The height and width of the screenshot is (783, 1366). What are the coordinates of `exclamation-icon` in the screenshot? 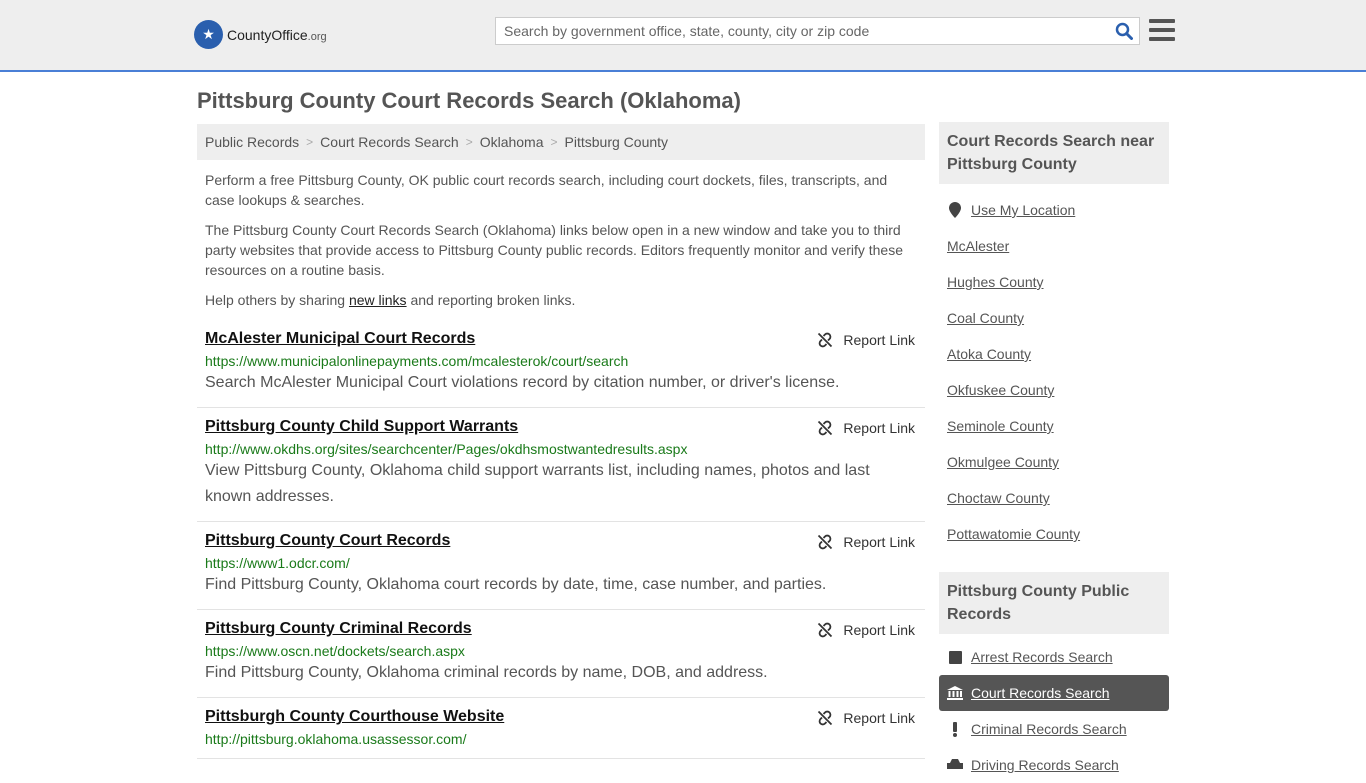 It's located at (955, 729).